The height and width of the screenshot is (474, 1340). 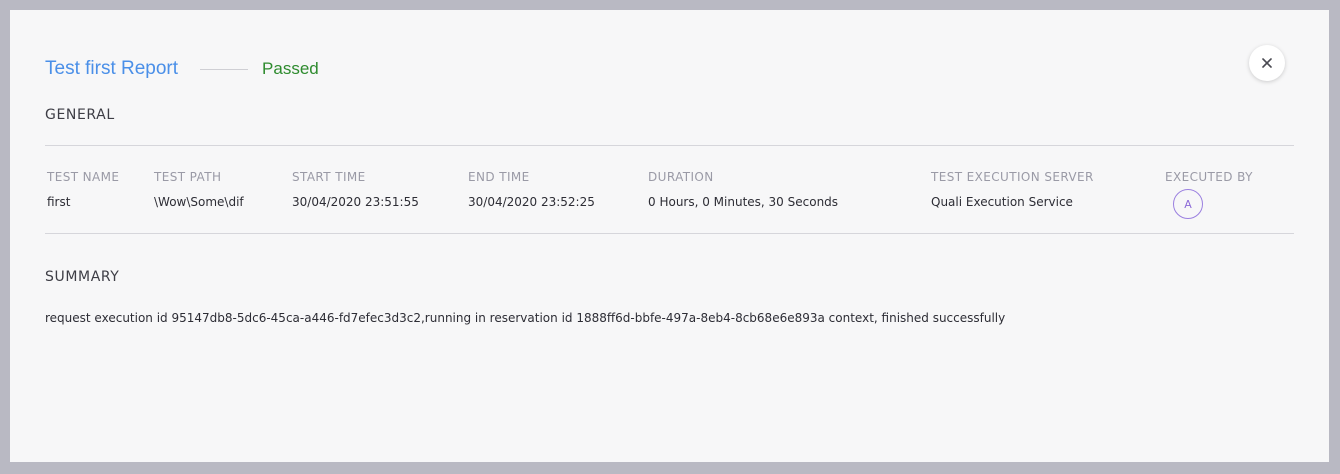 I want to click on field-duration: DURATION 0 Hours, 0 Minutes, 30 Seconds, so click(x=743, y=189).